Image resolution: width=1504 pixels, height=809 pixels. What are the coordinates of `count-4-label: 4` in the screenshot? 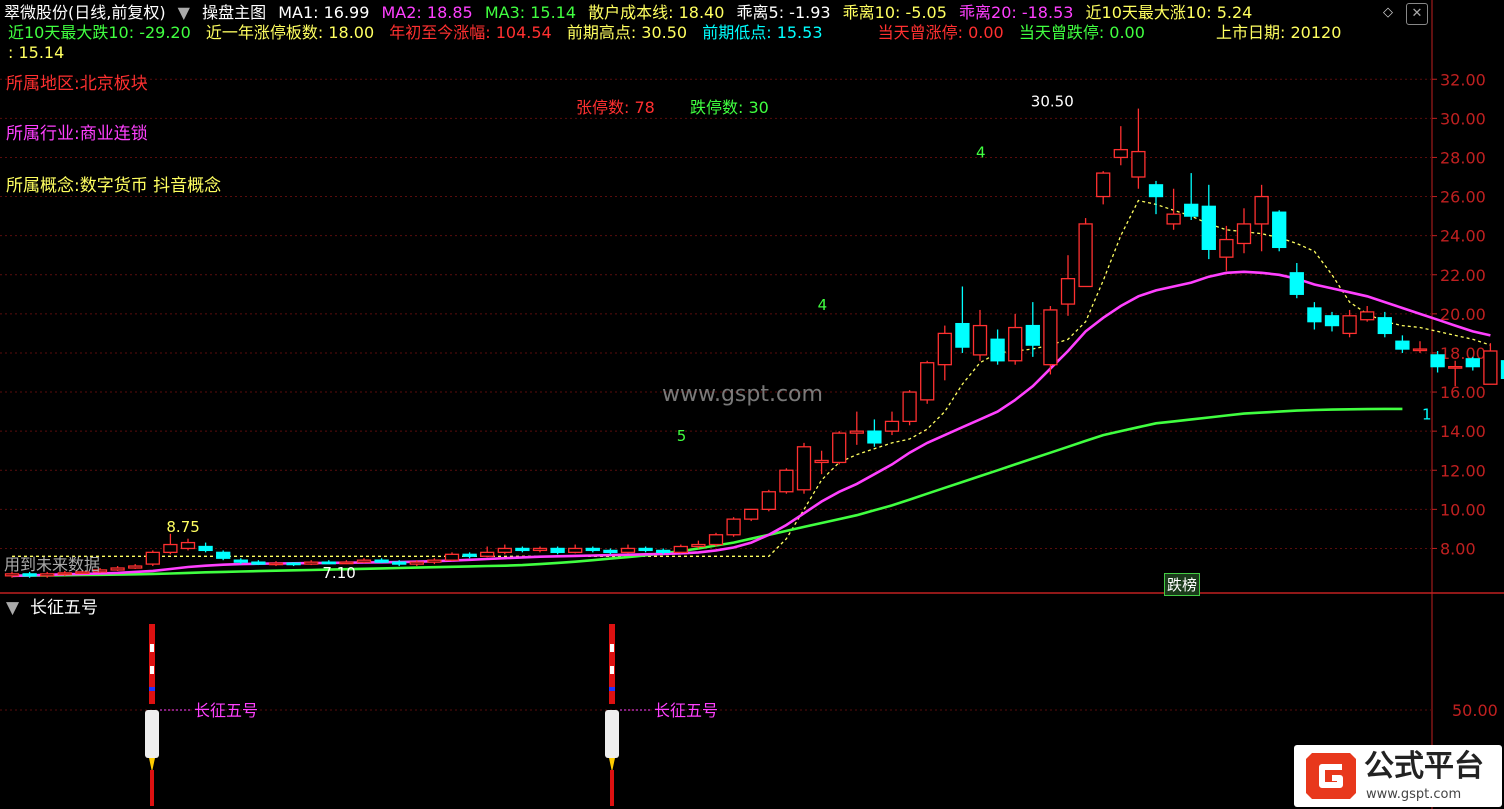 It's located at (823, 305).